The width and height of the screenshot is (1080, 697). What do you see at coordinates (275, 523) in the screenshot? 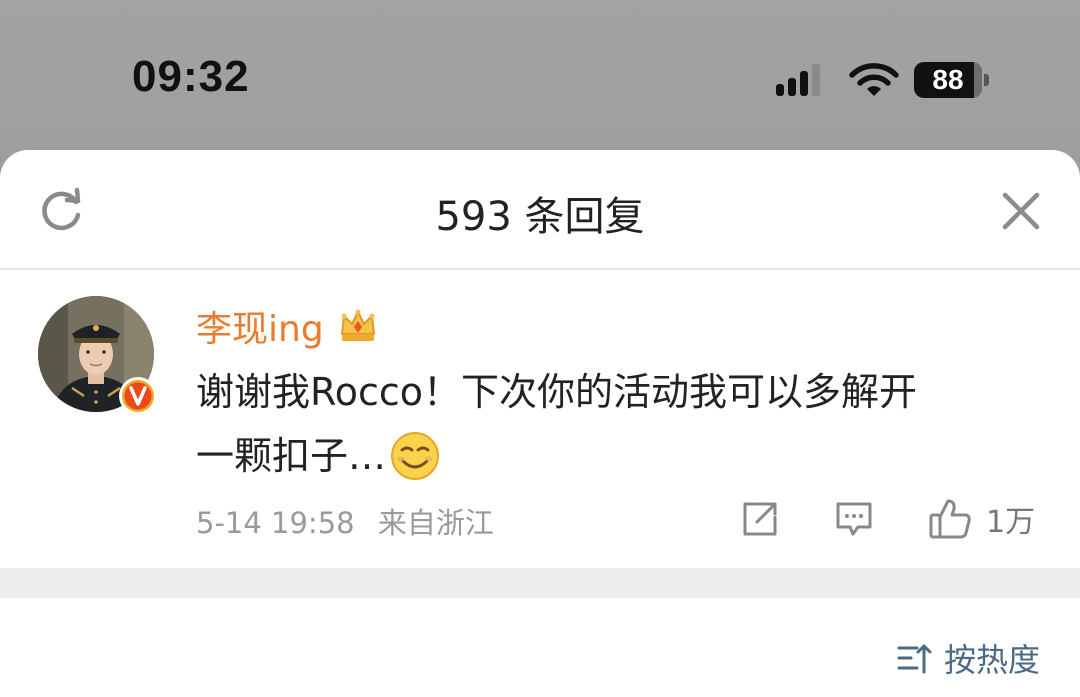
I see `comment-date: 5-14 19:58` at bounding box center [275, 523].